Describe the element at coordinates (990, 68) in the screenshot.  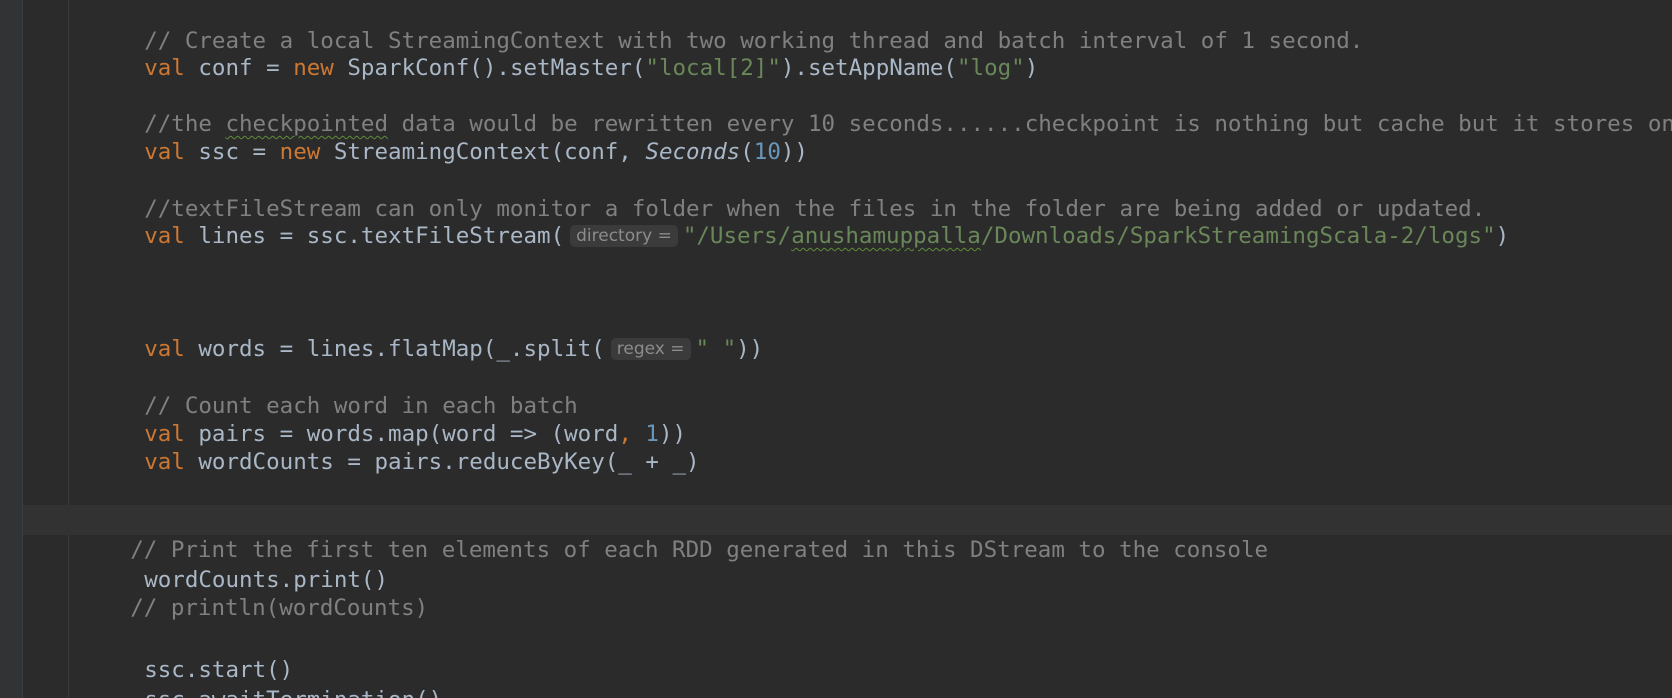
I see `string-literal: "log"` at that location.